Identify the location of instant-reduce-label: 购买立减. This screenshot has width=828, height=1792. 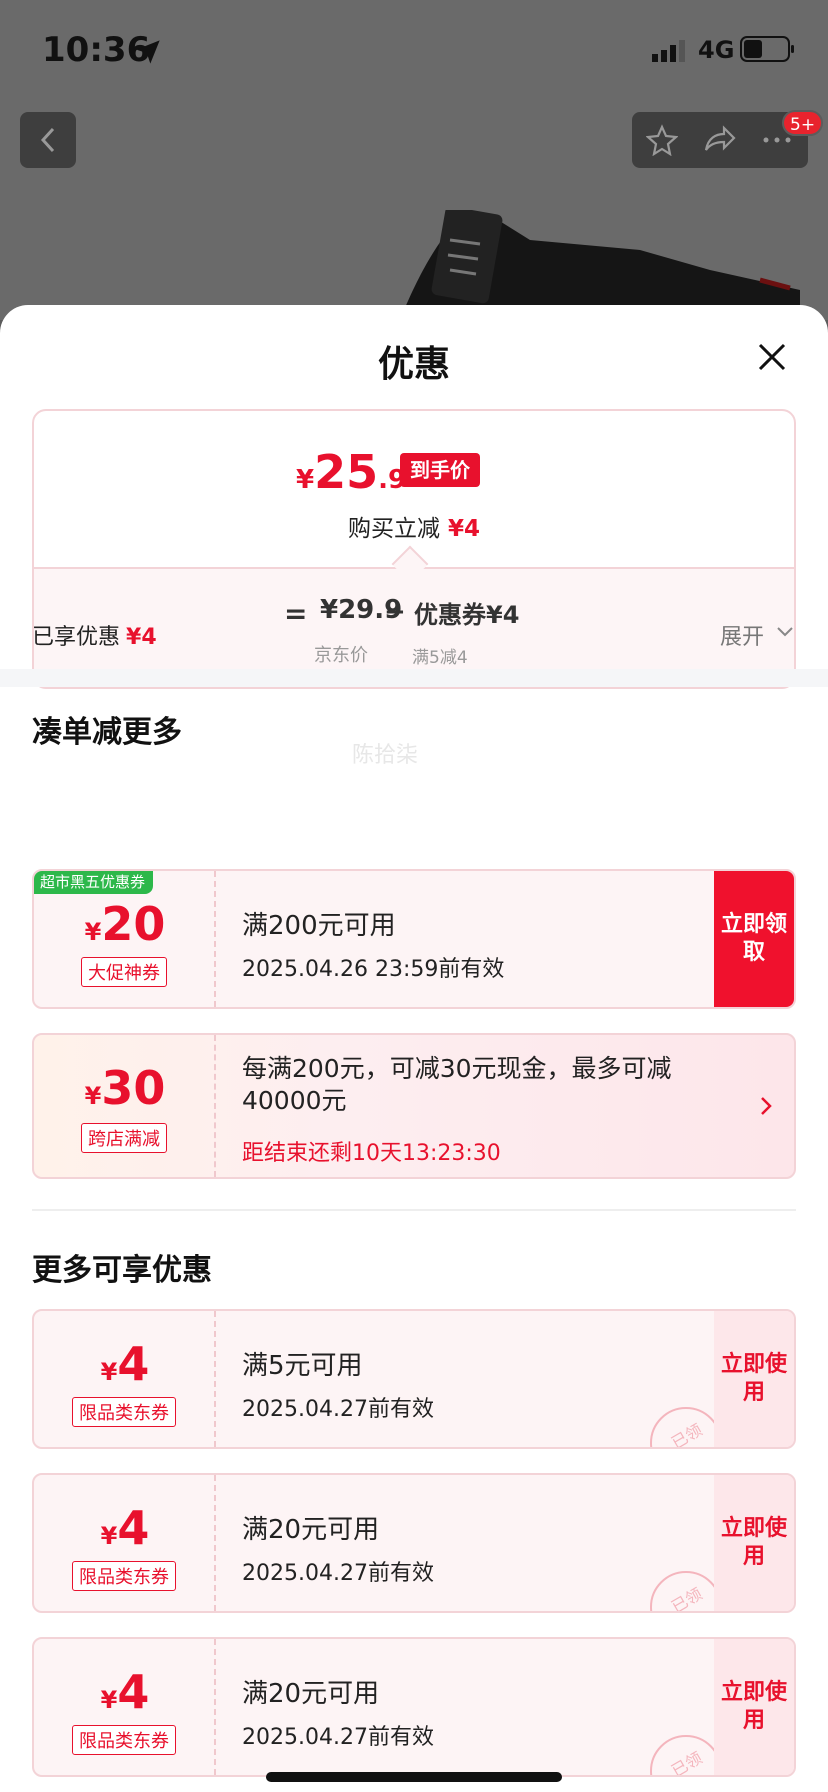
(393, 529).